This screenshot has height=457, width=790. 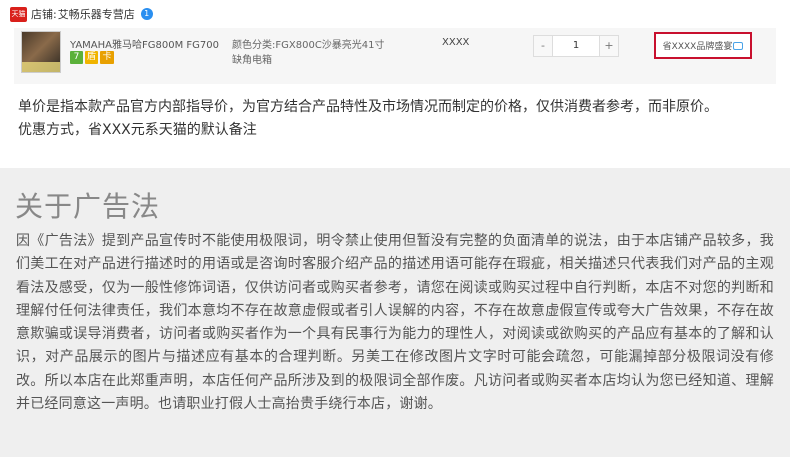 I want to click on credit-card-icon: 卡, so click(x=107, y=57).